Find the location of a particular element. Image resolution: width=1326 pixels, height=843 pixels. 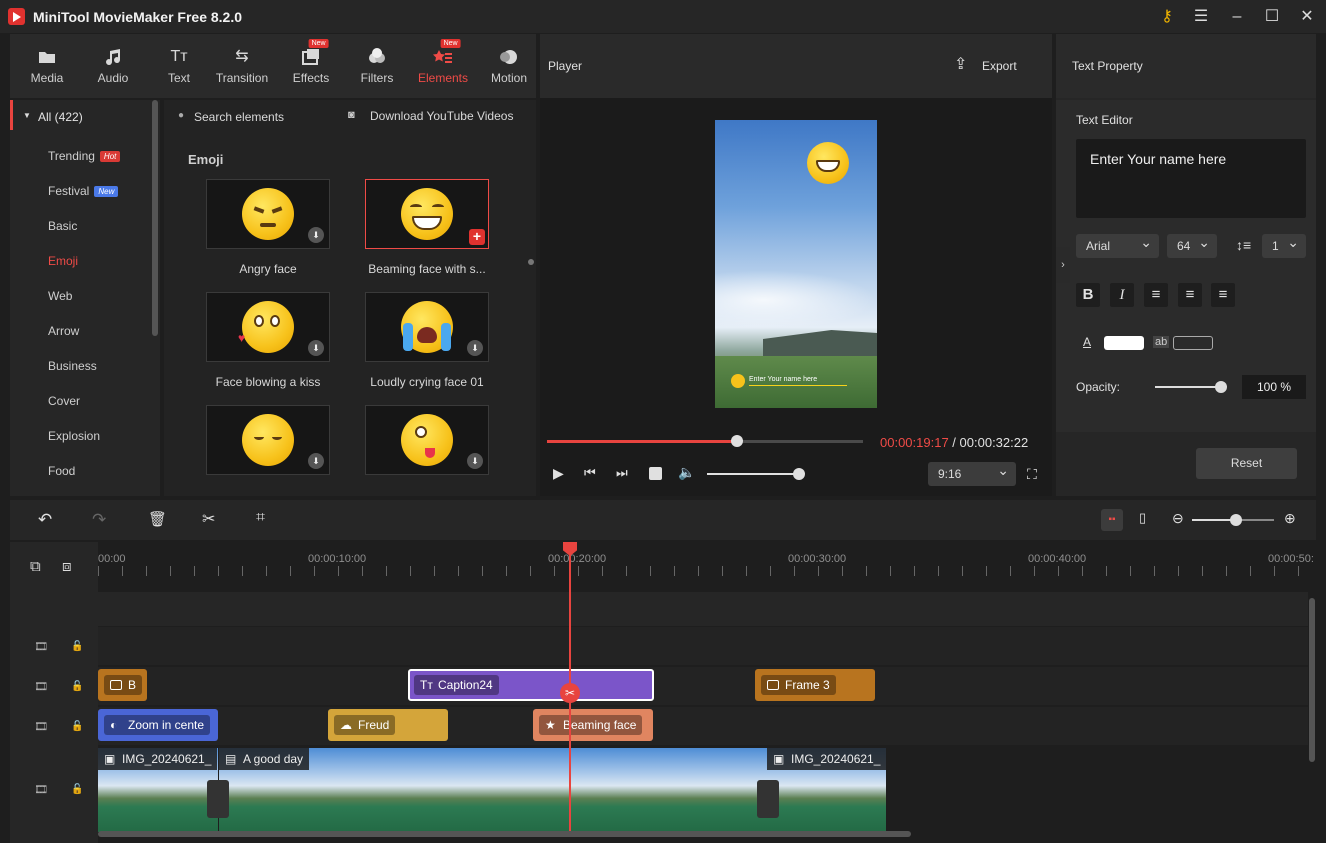

category-food: Food is located at coordinates (61, 471).